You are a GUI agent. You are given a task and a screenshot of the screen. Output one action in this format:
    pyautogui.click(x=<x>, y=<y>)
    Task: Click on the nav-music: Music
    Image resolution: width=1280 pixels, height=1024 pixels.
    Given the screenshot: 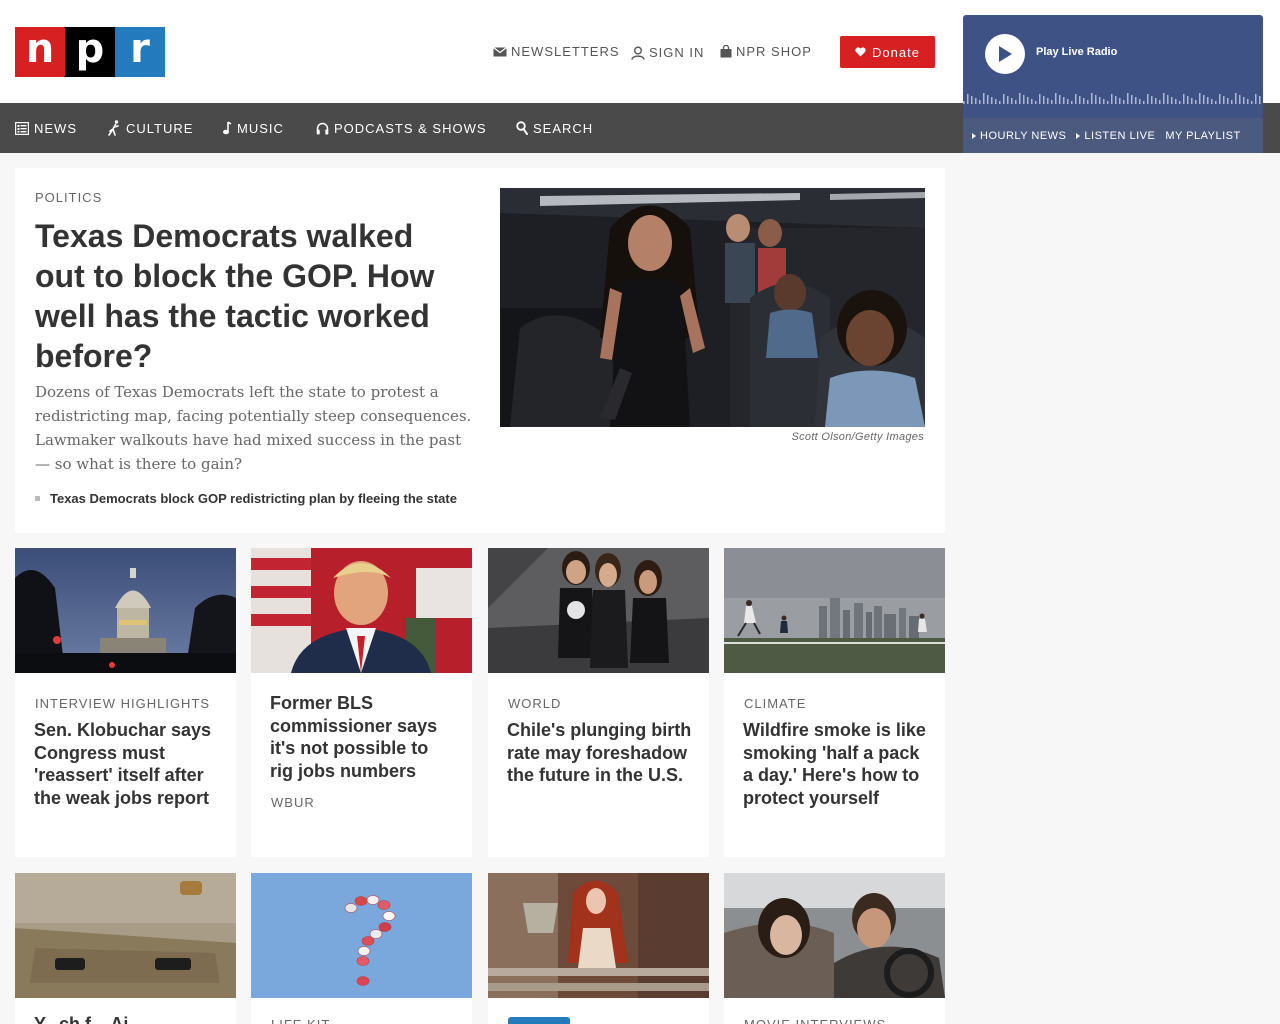 What is the action you would take?
    pyautogui.click(x=253, y=128)
    